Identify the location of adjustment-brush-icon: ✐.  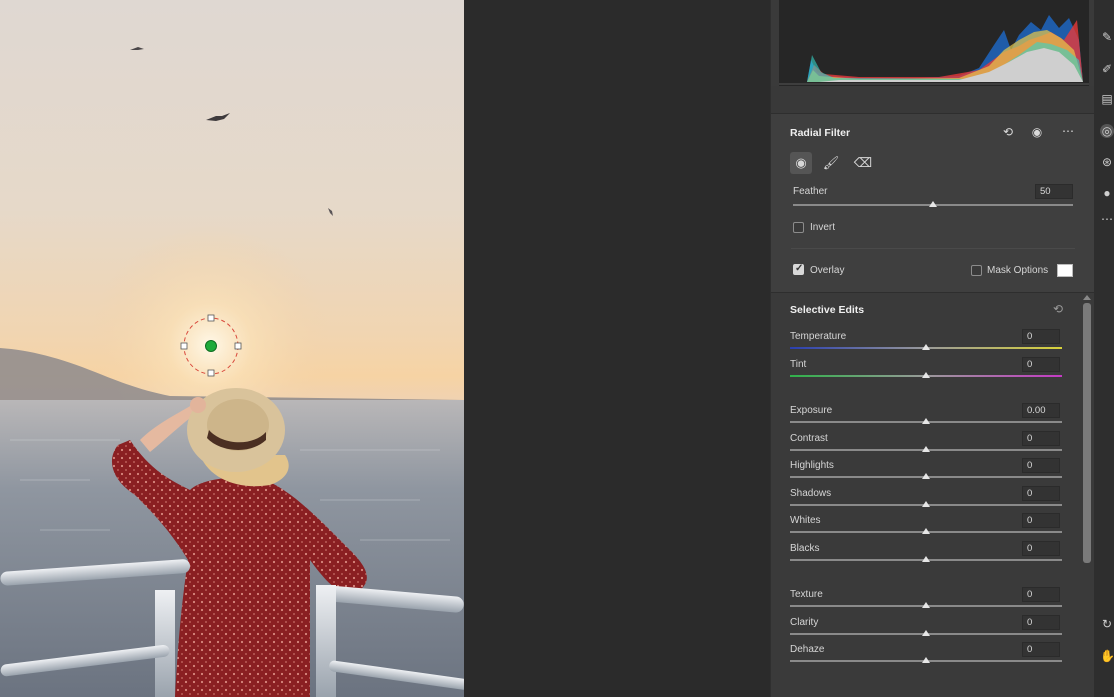
(1107, 69).